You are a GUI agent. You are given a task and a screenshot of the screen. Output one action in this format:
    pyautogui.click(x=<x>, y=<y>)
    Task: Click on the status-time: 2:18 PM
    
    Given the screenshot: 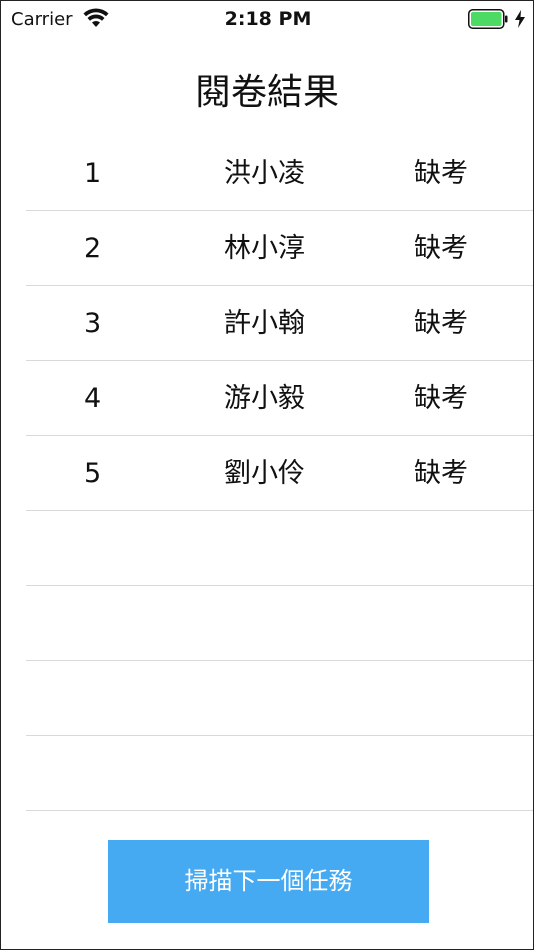 What is the action you would take?
    pyautogui.click(x=268, y=19)
    